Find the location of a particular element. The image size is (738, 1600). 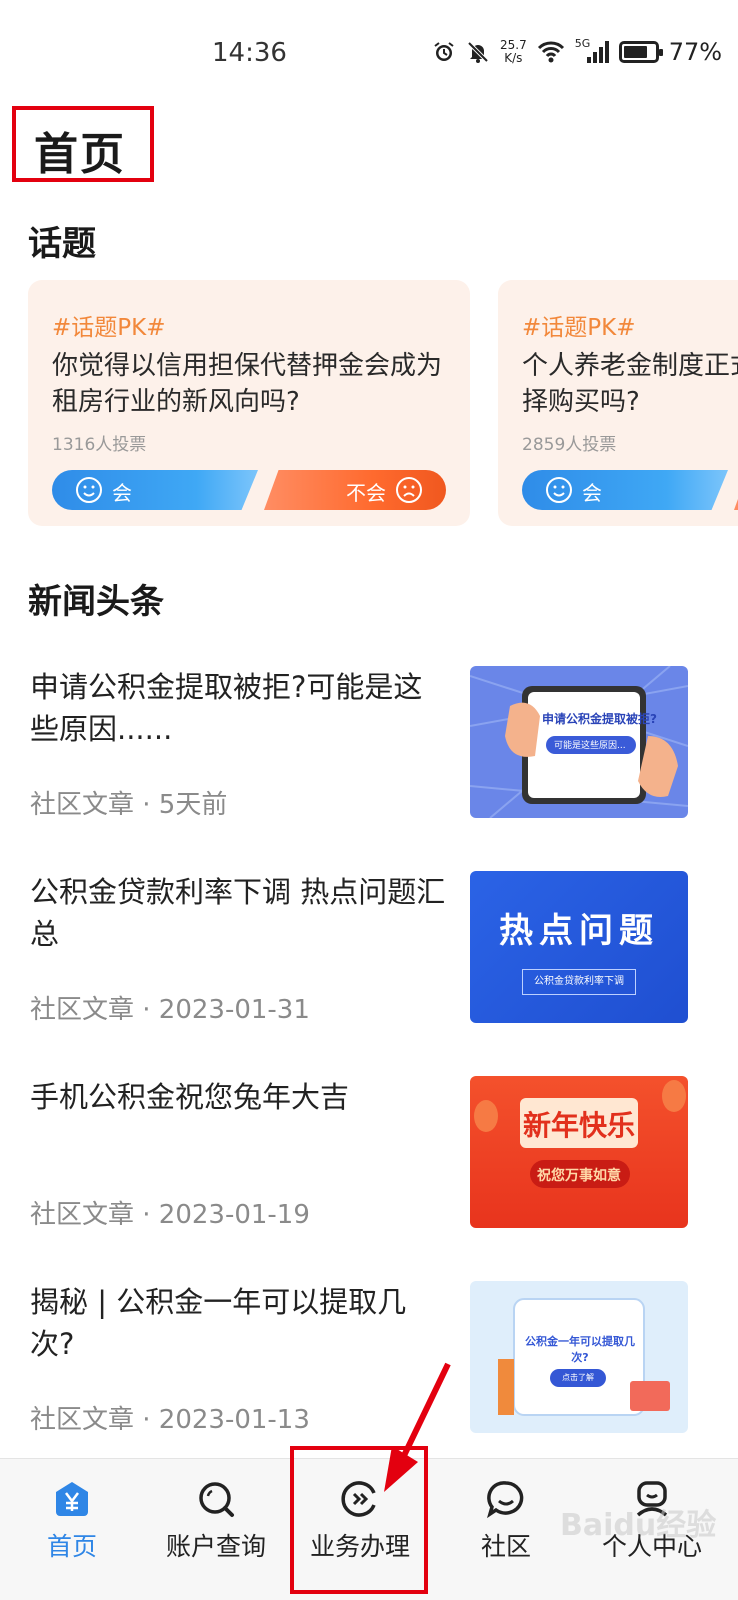

news-meta: 社区文章 · 2023-01-13 is located at coordinates (170, 1420).